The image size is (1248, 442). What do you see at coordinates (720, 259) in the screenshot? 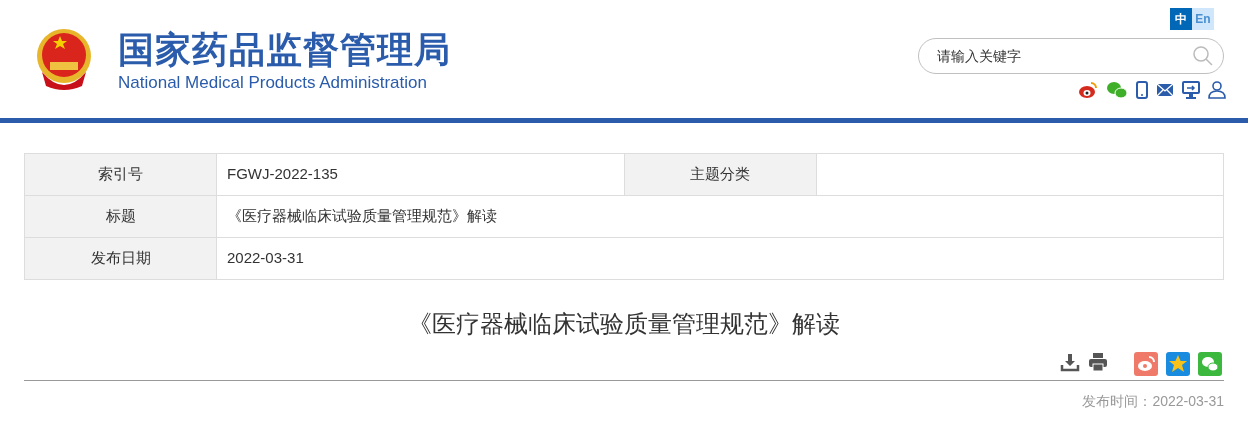
I see `field-value: 2022-03-31` at bounding box center [720, 259].